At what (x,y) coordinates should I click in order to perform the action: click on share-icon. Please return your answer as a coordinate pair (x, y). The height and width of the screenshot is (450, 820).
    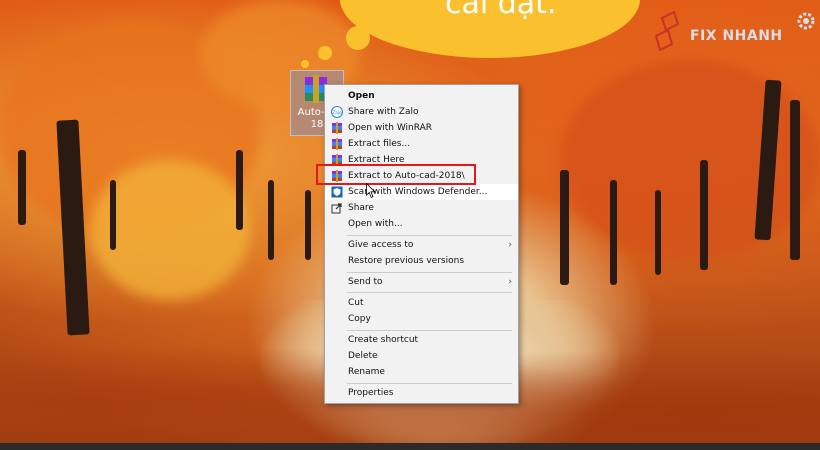
    Looking at the image, I should click on (336, 208).